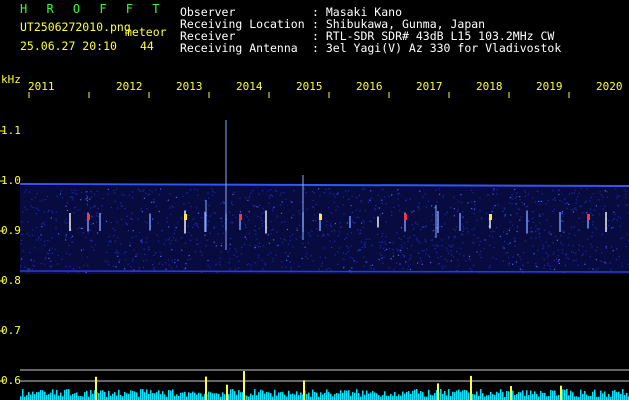  I want to click on minute-tick-marks, so click(299, 95).